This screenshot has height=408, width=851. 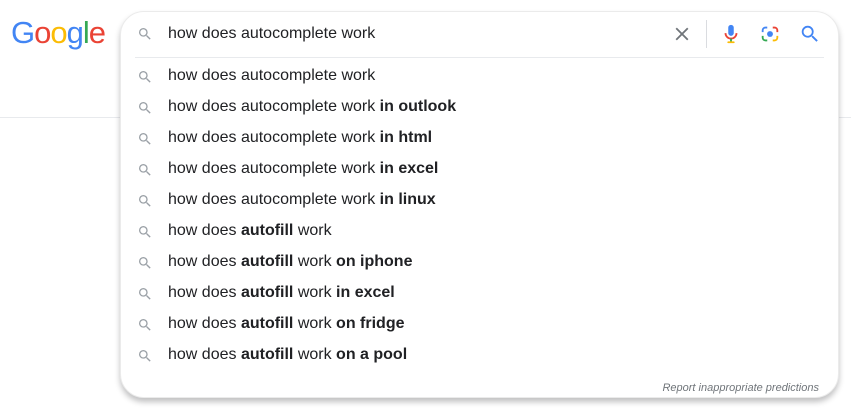 I want to click on suggestion-item: how does autofill work in excel, so click(x=479, y=293).